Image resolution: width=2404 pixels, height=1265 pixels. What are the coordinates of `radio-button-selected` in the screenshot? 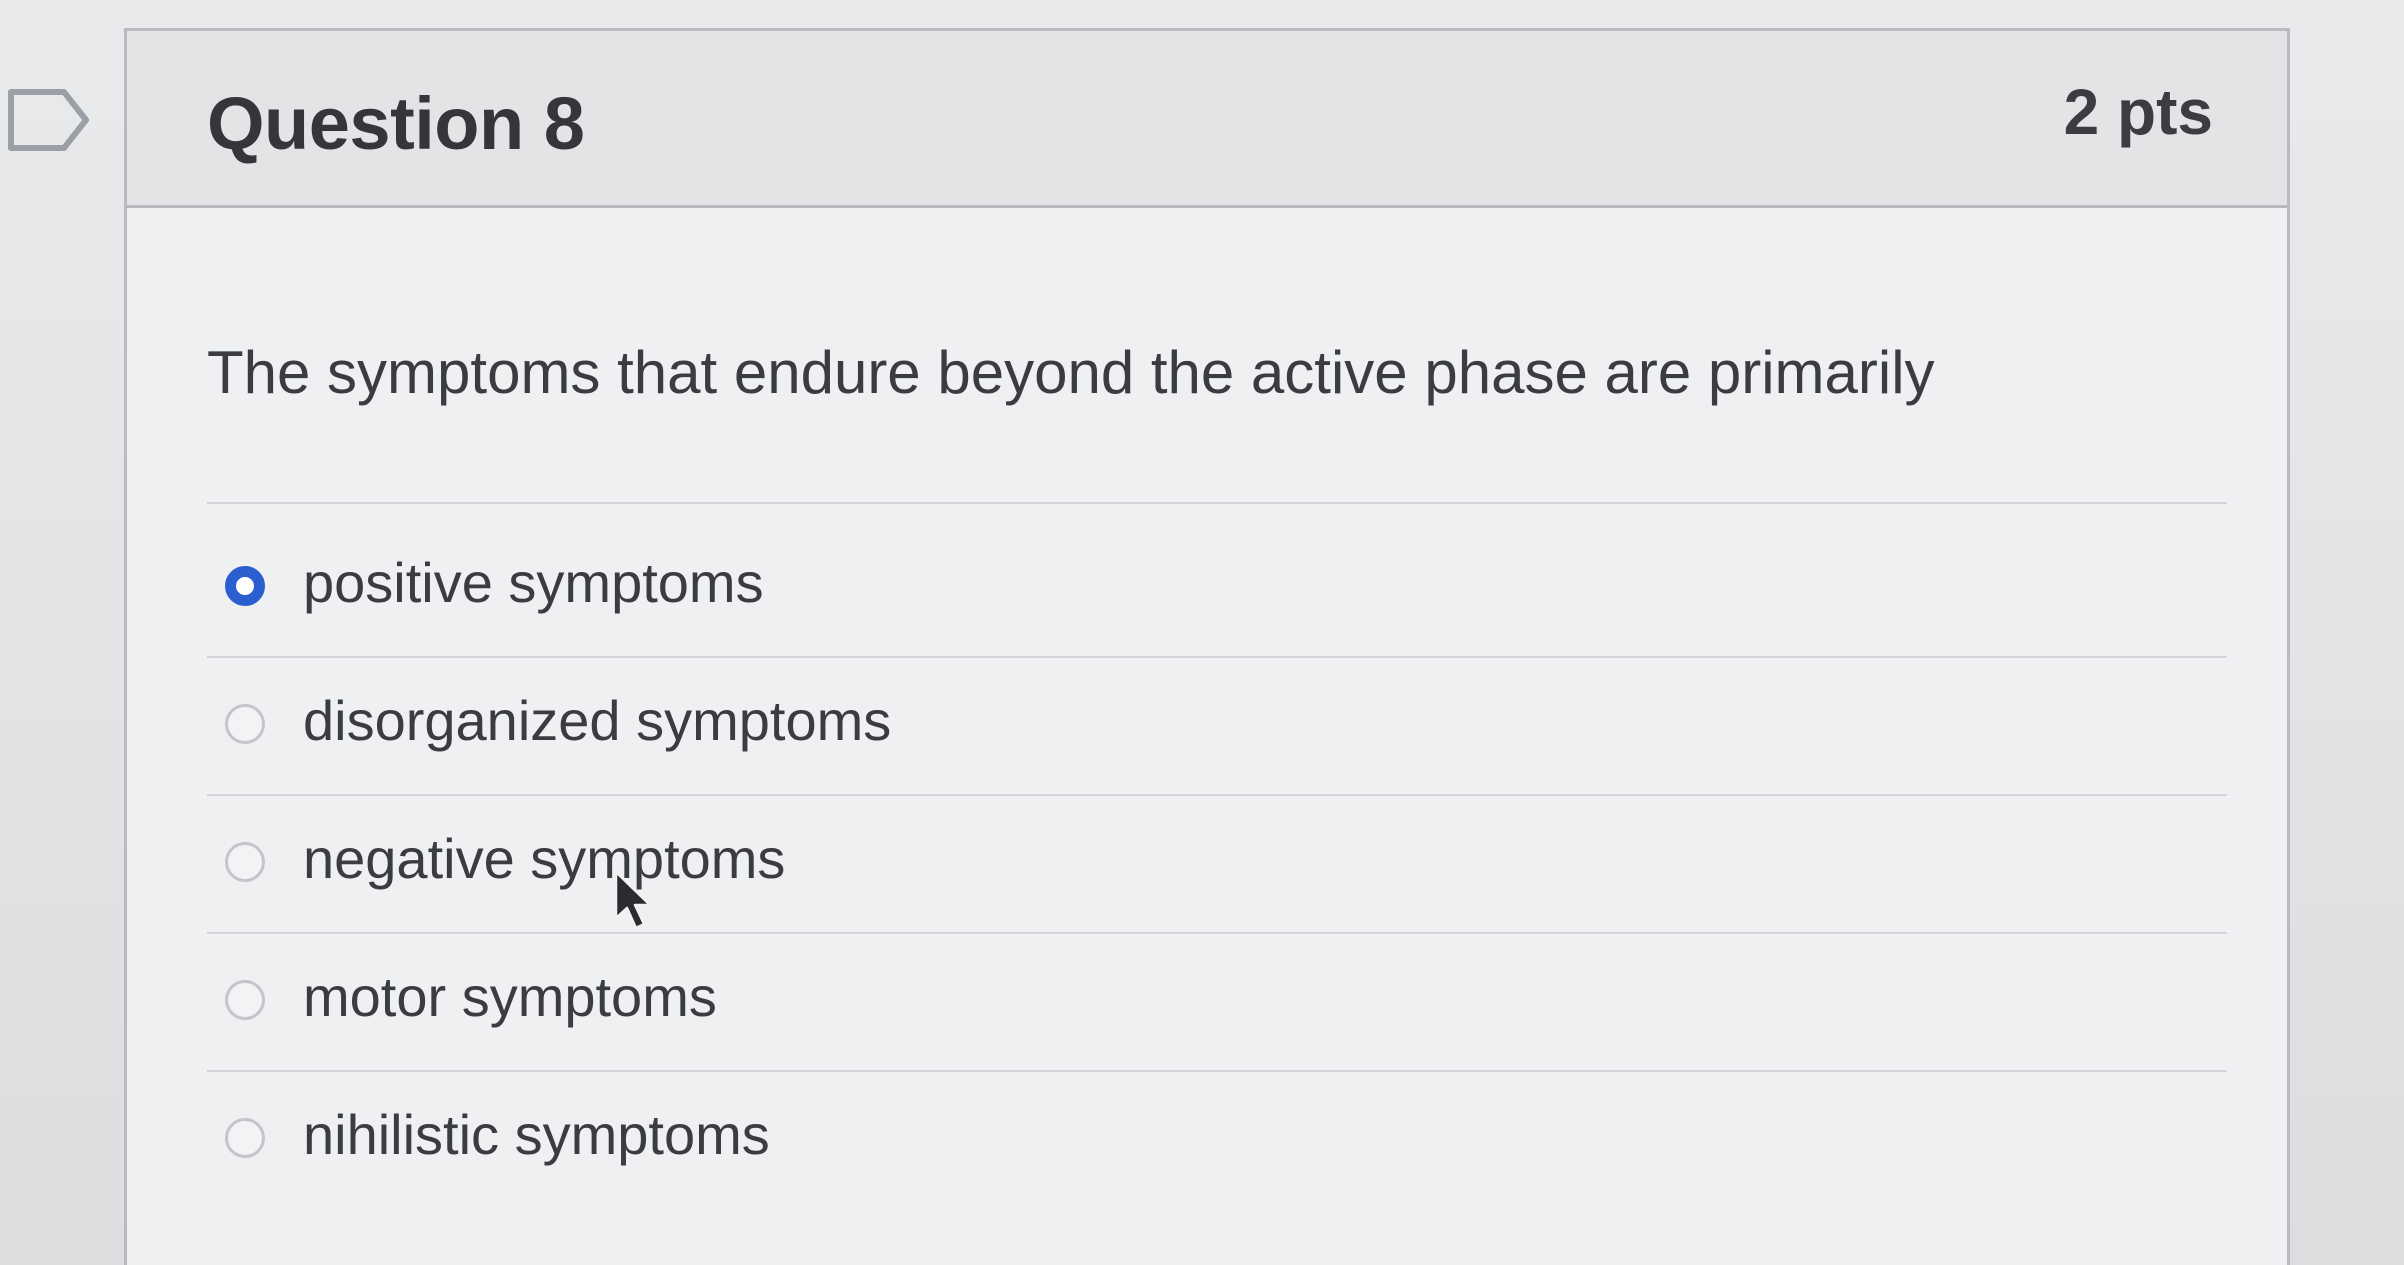 It's located at (245, 586).